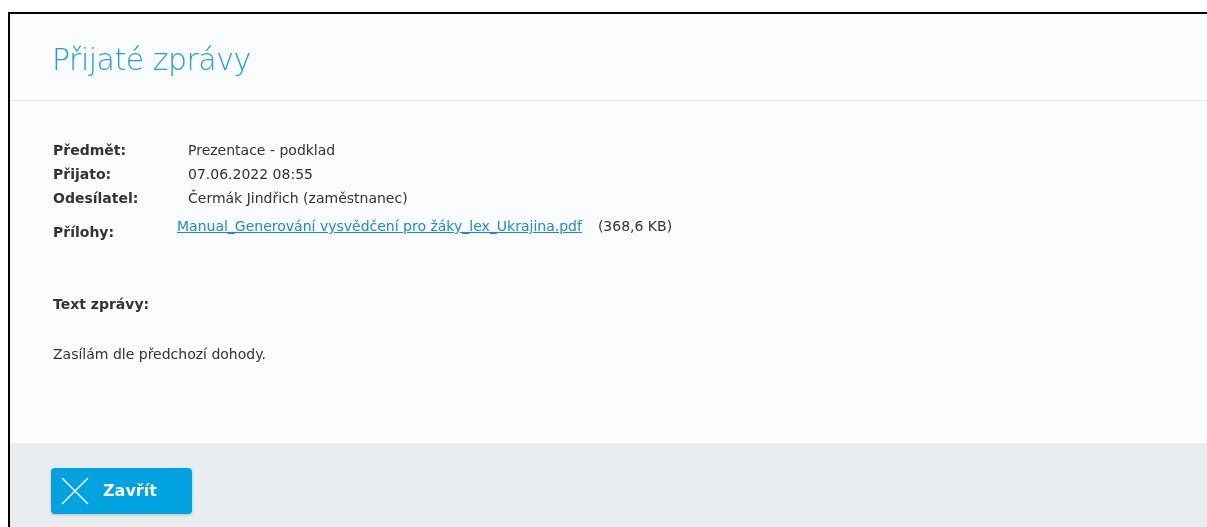  I want to click on field-label: Přijato:, so click(83, 174).